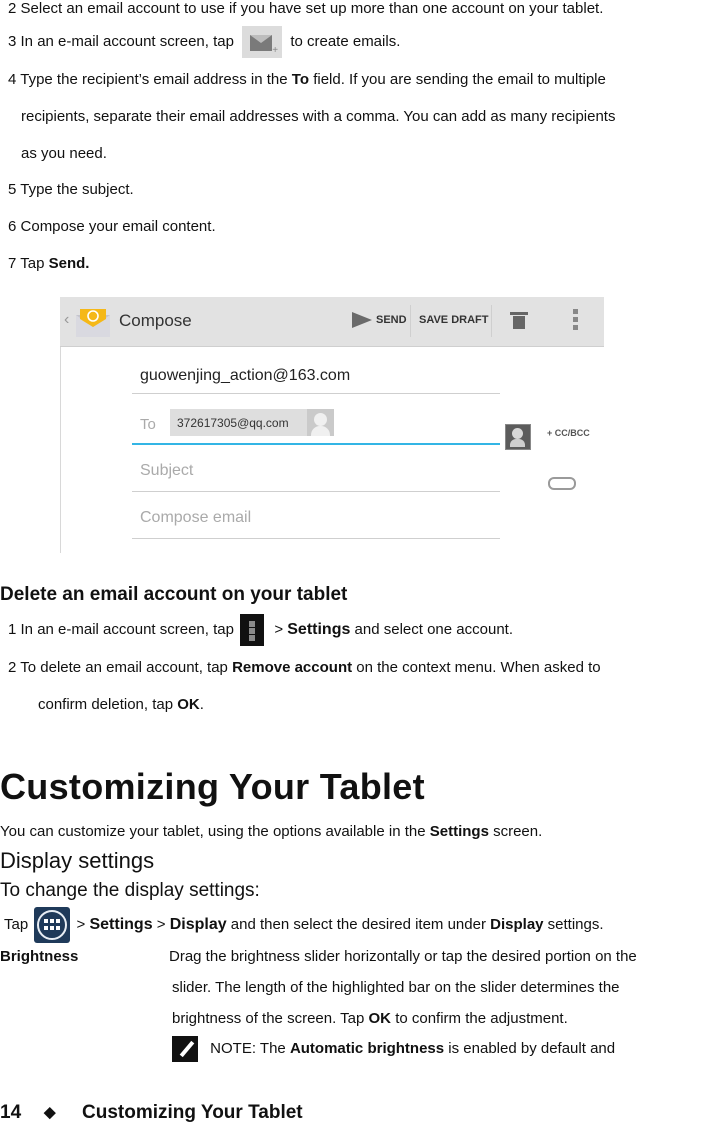 This screenshot has width=717, height=1125. What do you see at coordinates (64, 153) in the screenshot?
I see `step-4-continued-2: as you need.` at bounding box center [64, 153].